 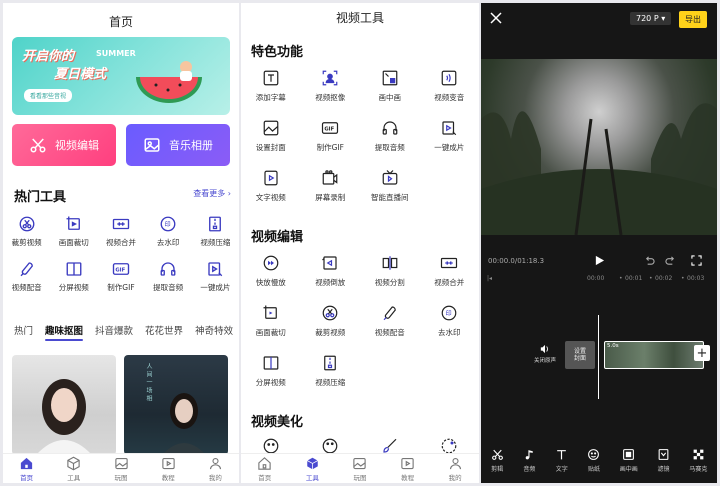 What do you see at coordinates (271, 186) in the screenshot?
I see `tool-item: 文字视频` at bounding box center [271, 186].